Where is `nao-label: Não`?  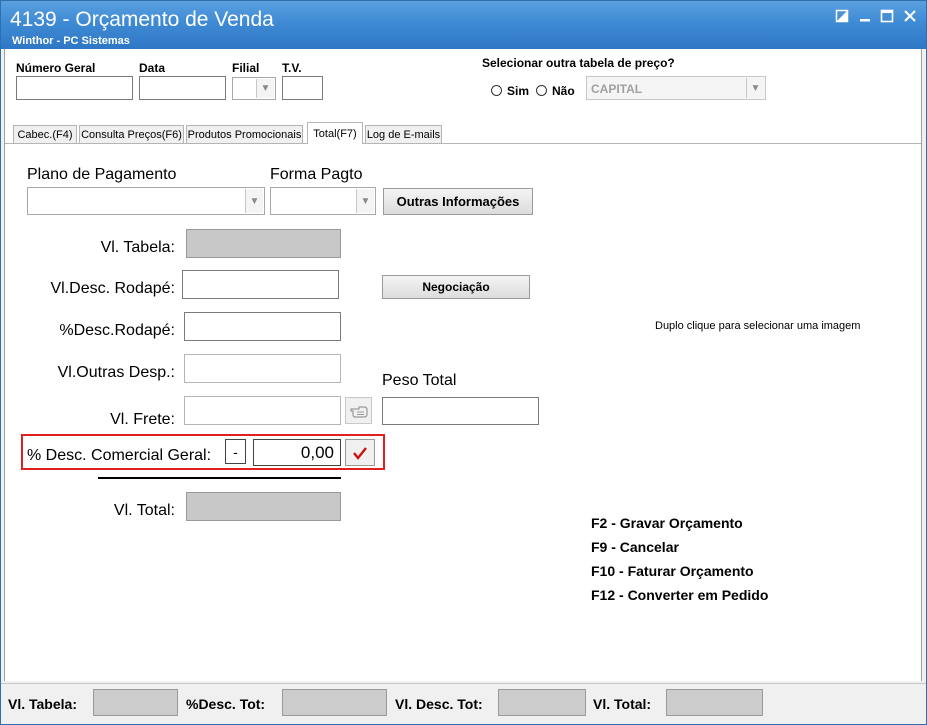 nao-label: Não is located at coordinates (563, 91).